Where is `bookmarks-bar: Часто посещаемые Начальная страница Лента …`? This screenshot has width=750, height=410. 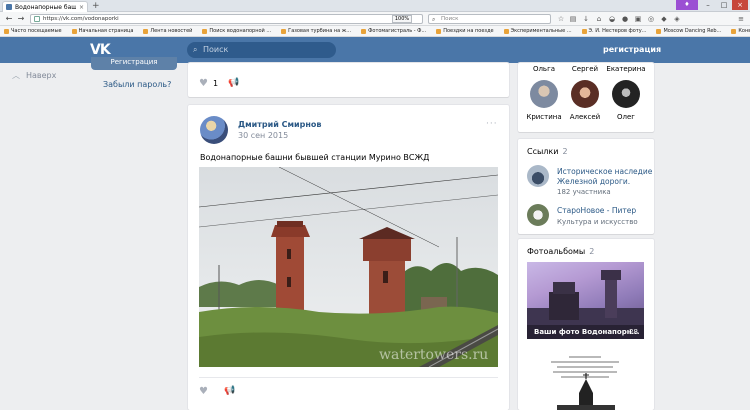 bookmarks-bar: Часто посещаемые Начальная страница Лента … is located at coordinates (375, 31).